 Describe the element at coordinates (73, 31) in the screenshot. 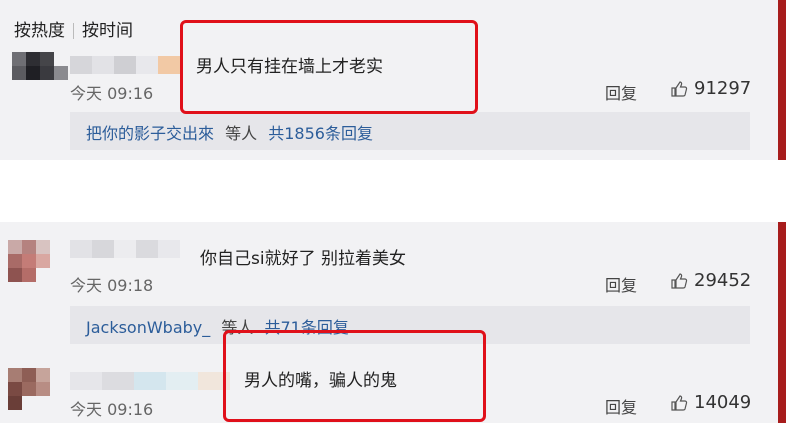

I see `tab-divider` at that location.